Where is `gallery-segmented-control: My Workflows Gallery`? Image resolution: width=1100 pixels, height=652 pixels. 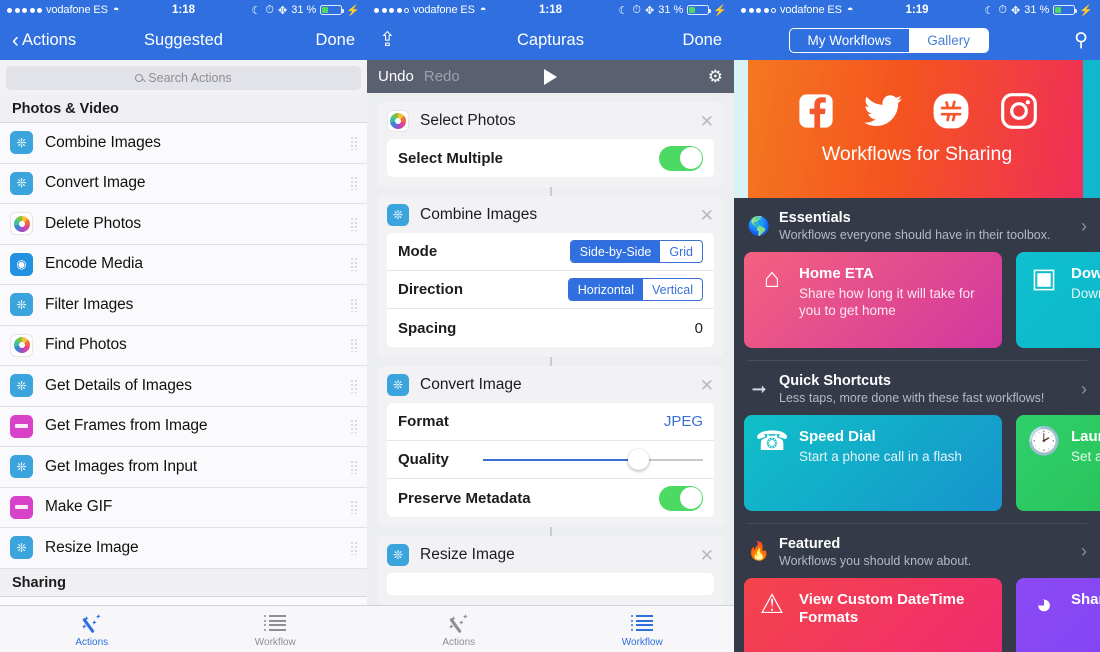
gallery-segmented-control: My Workflows Gallery is located at coordinates (889, 40).